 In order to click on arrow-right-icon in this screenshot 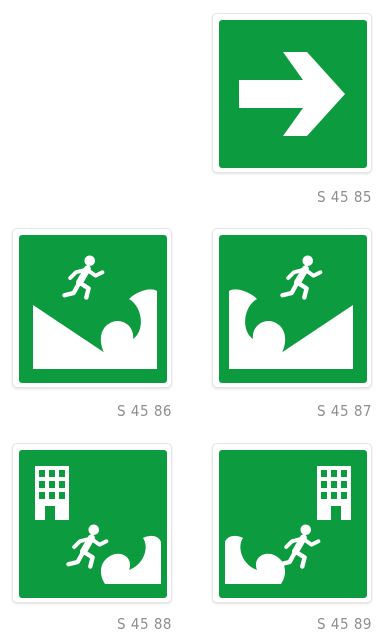, I will do `click(293, 94)`.